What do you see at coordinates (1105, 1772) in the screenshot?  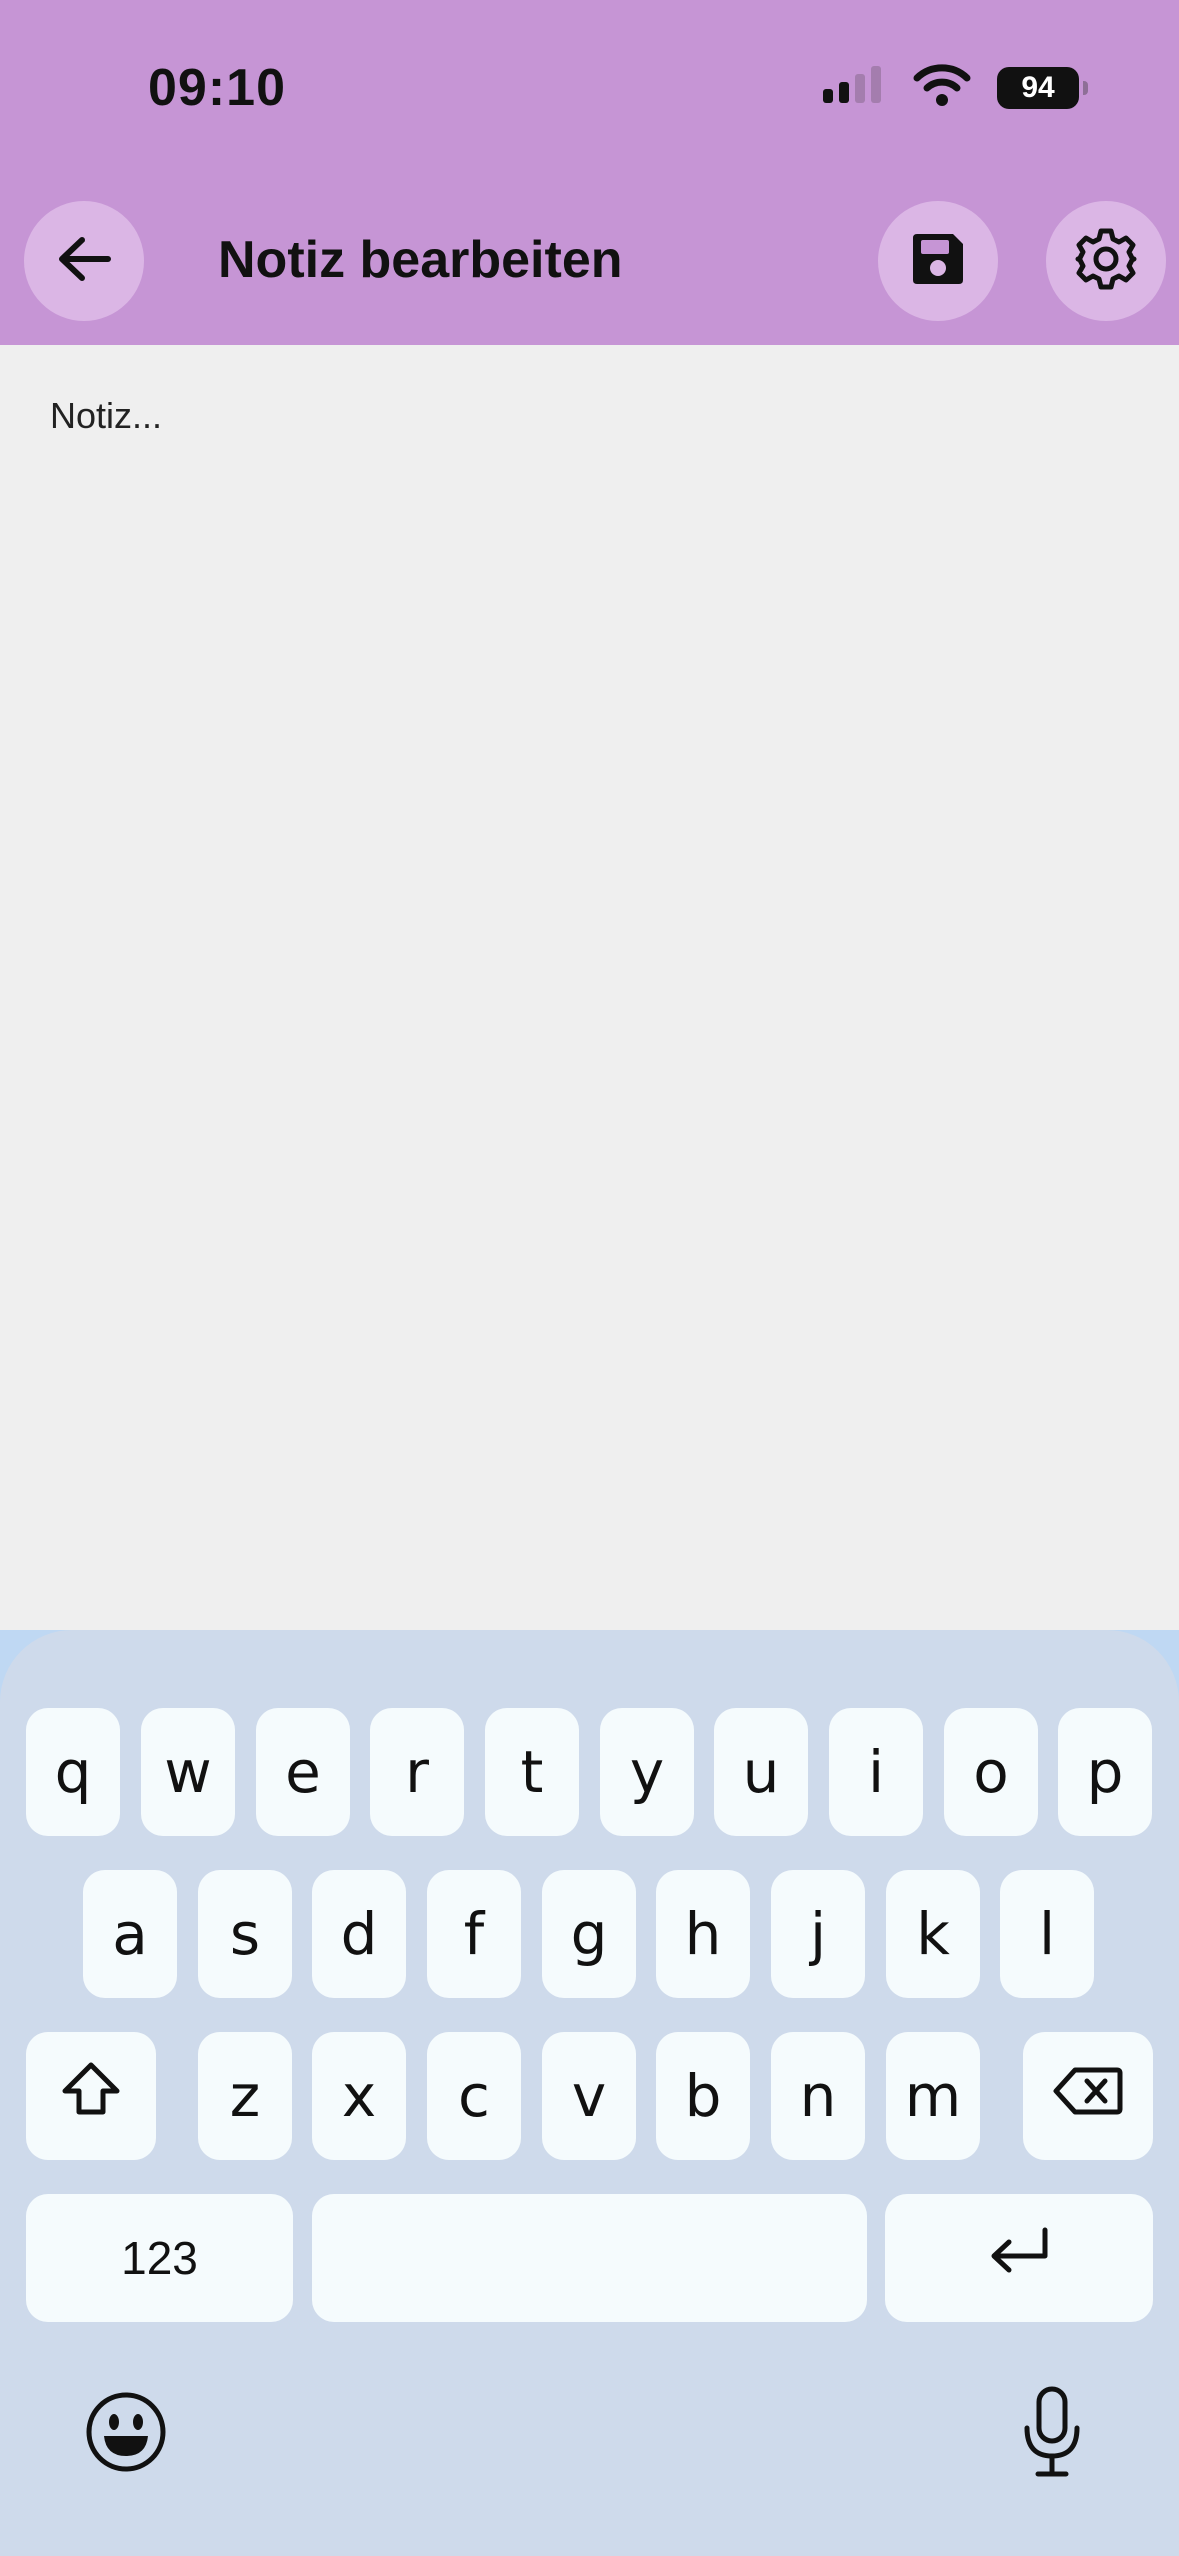 I see `key-p: p` at bounding box center [1105, 1772].